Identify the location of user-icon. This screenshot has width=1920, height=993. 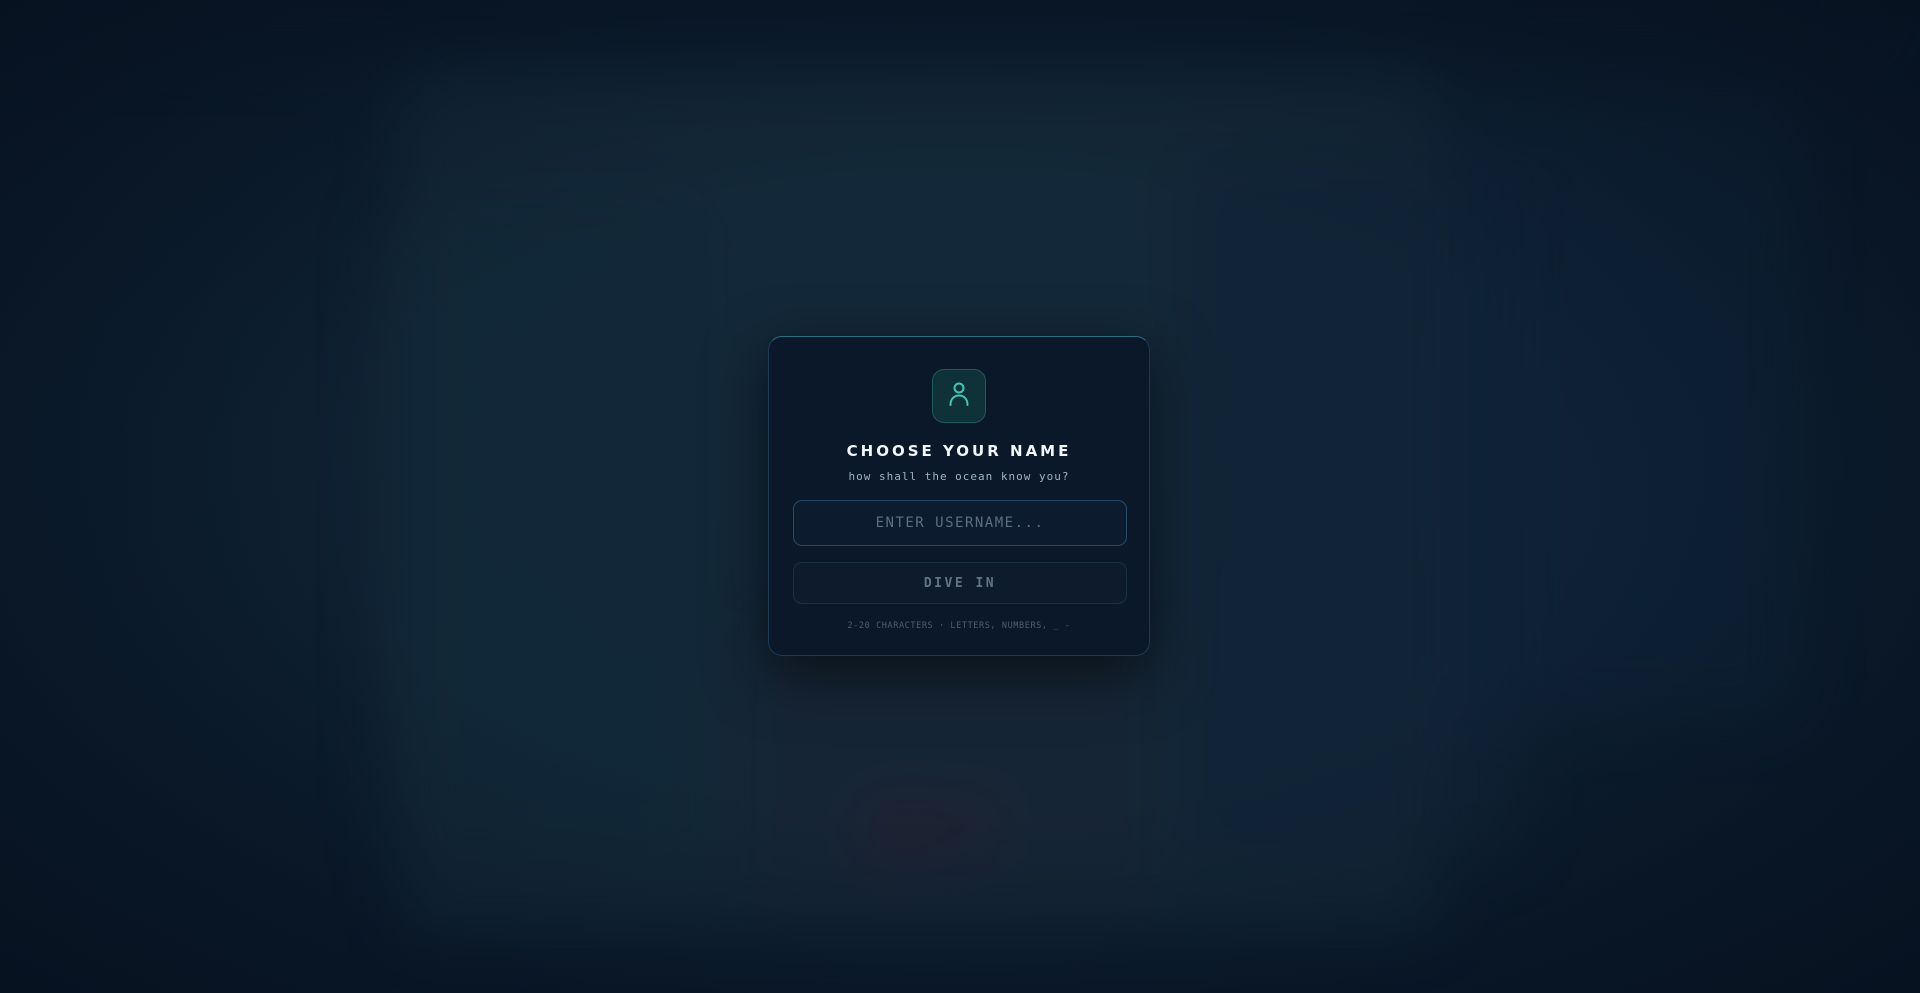
(959, 396).